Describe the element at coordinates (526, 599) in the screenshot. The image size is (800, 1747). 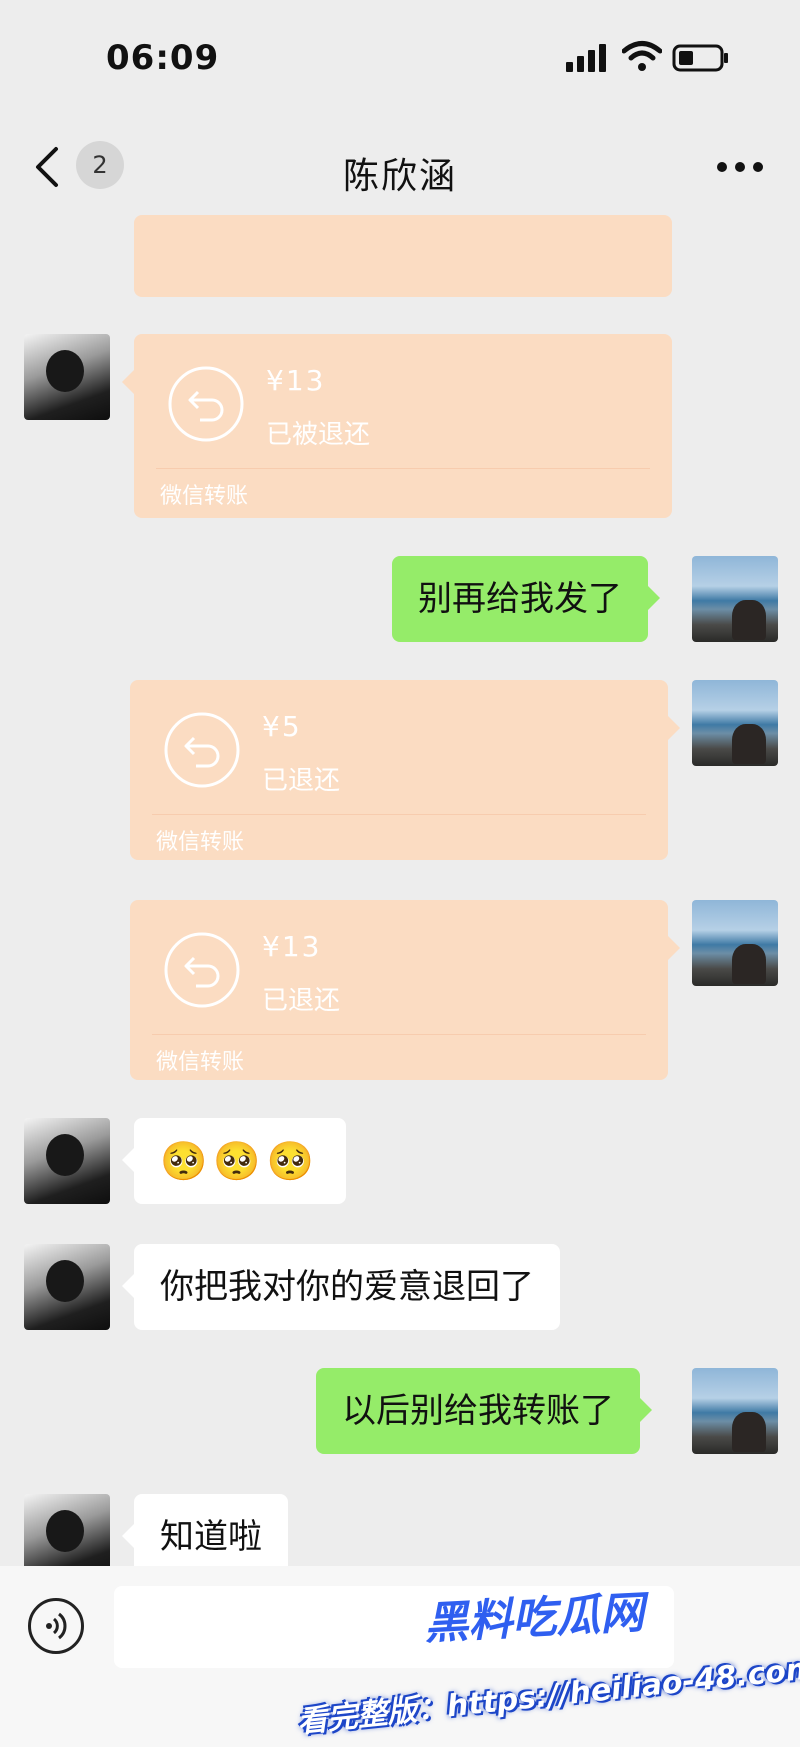
I see `message-bubble: 别再给我发了` at that location.